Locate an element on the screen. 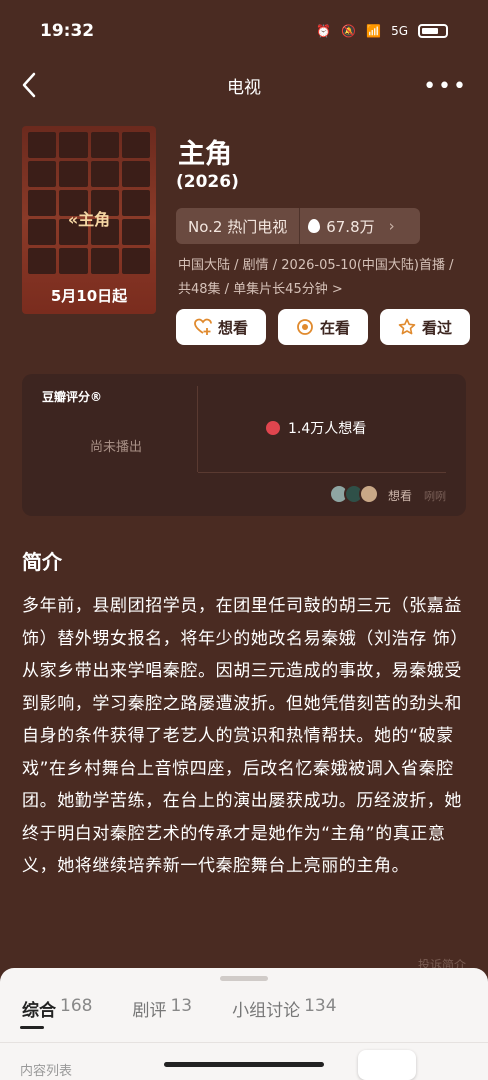 The width and height of the screenshot is (488, 1080). rating-divider is located at coordinates (197, 429).